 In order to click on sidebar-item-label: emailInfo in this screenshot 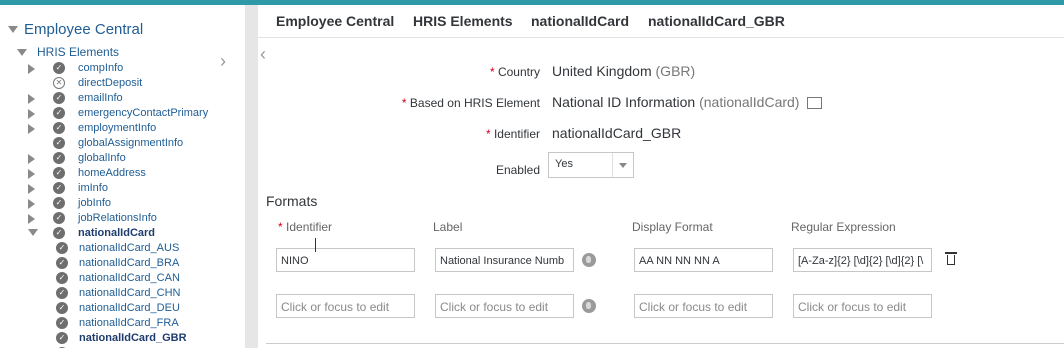, I will do `click(100, 98)`.